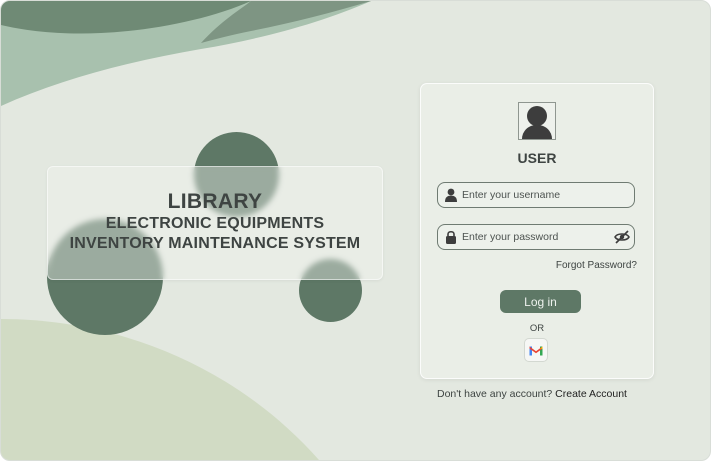  I want to click on user-avatar-icon, so click(537, 121).